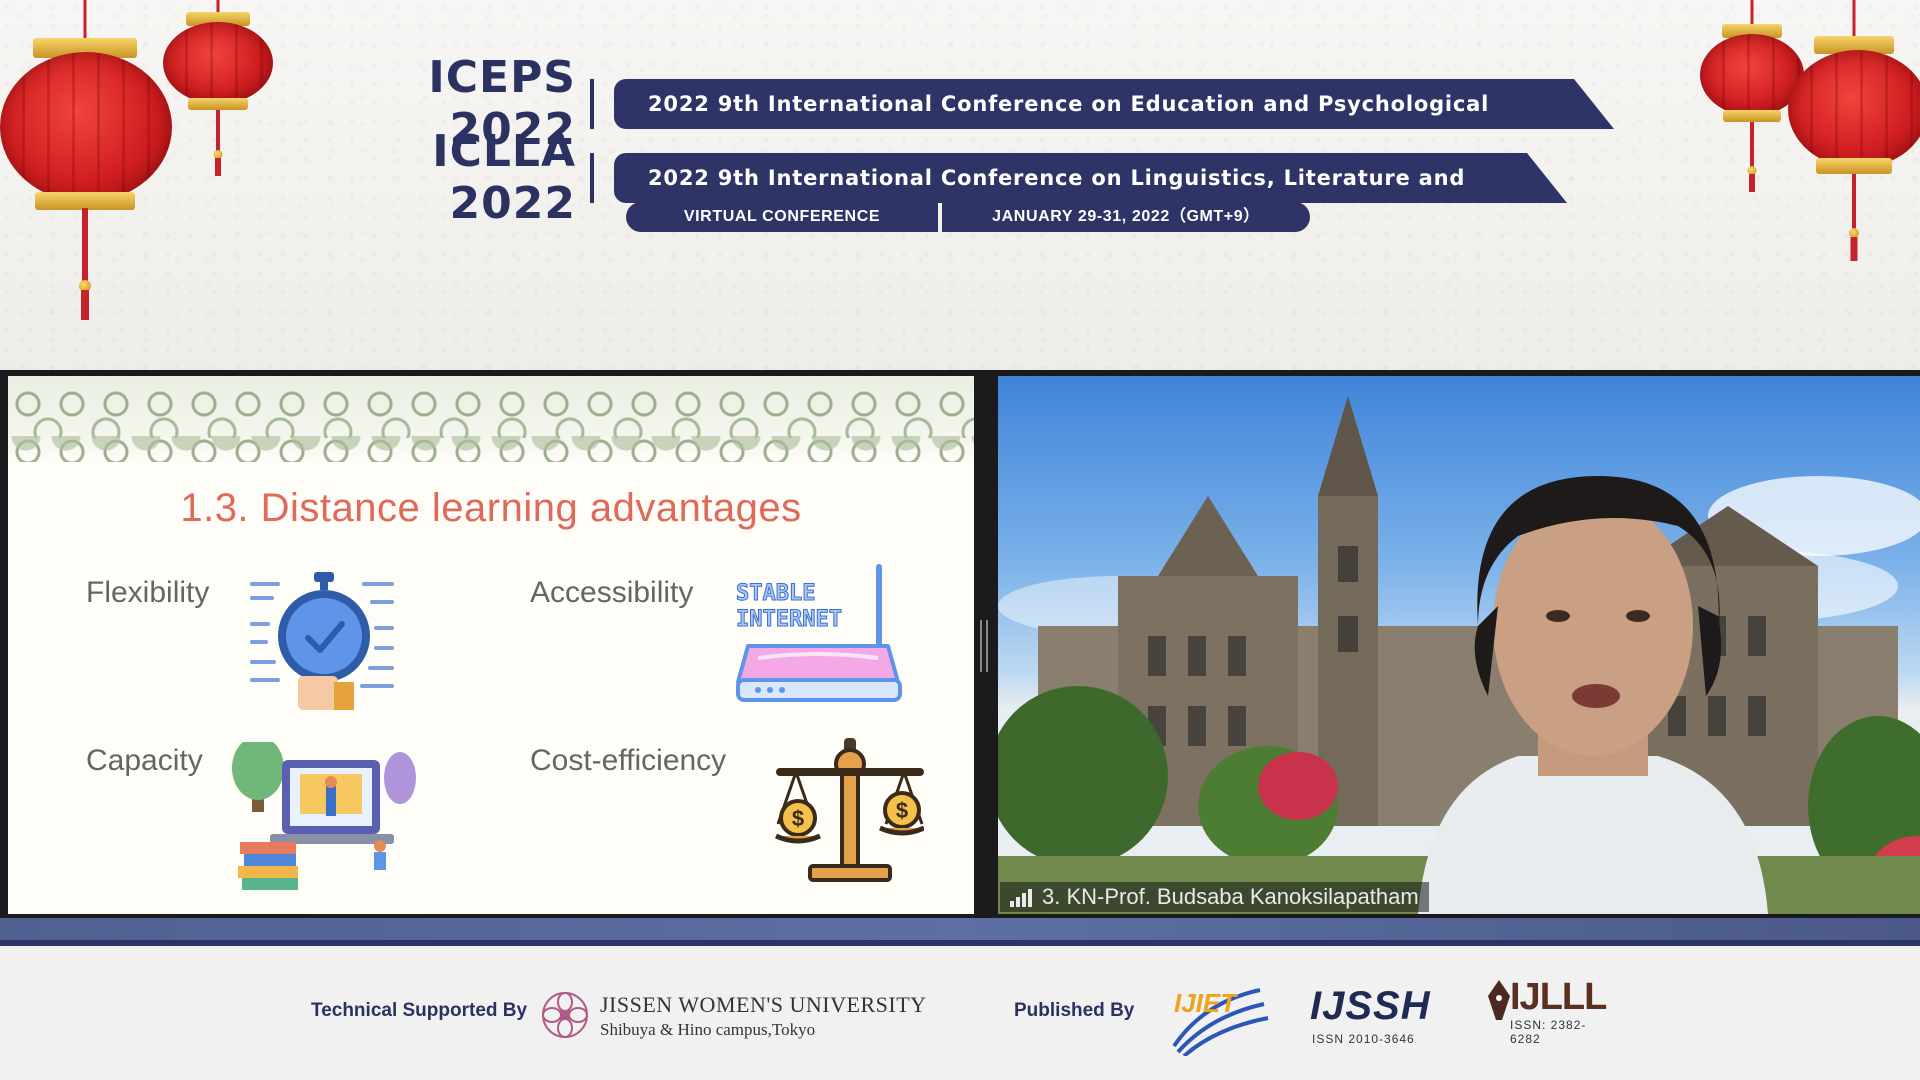  I want to click on laptop-books-icon, so click(324, 816).